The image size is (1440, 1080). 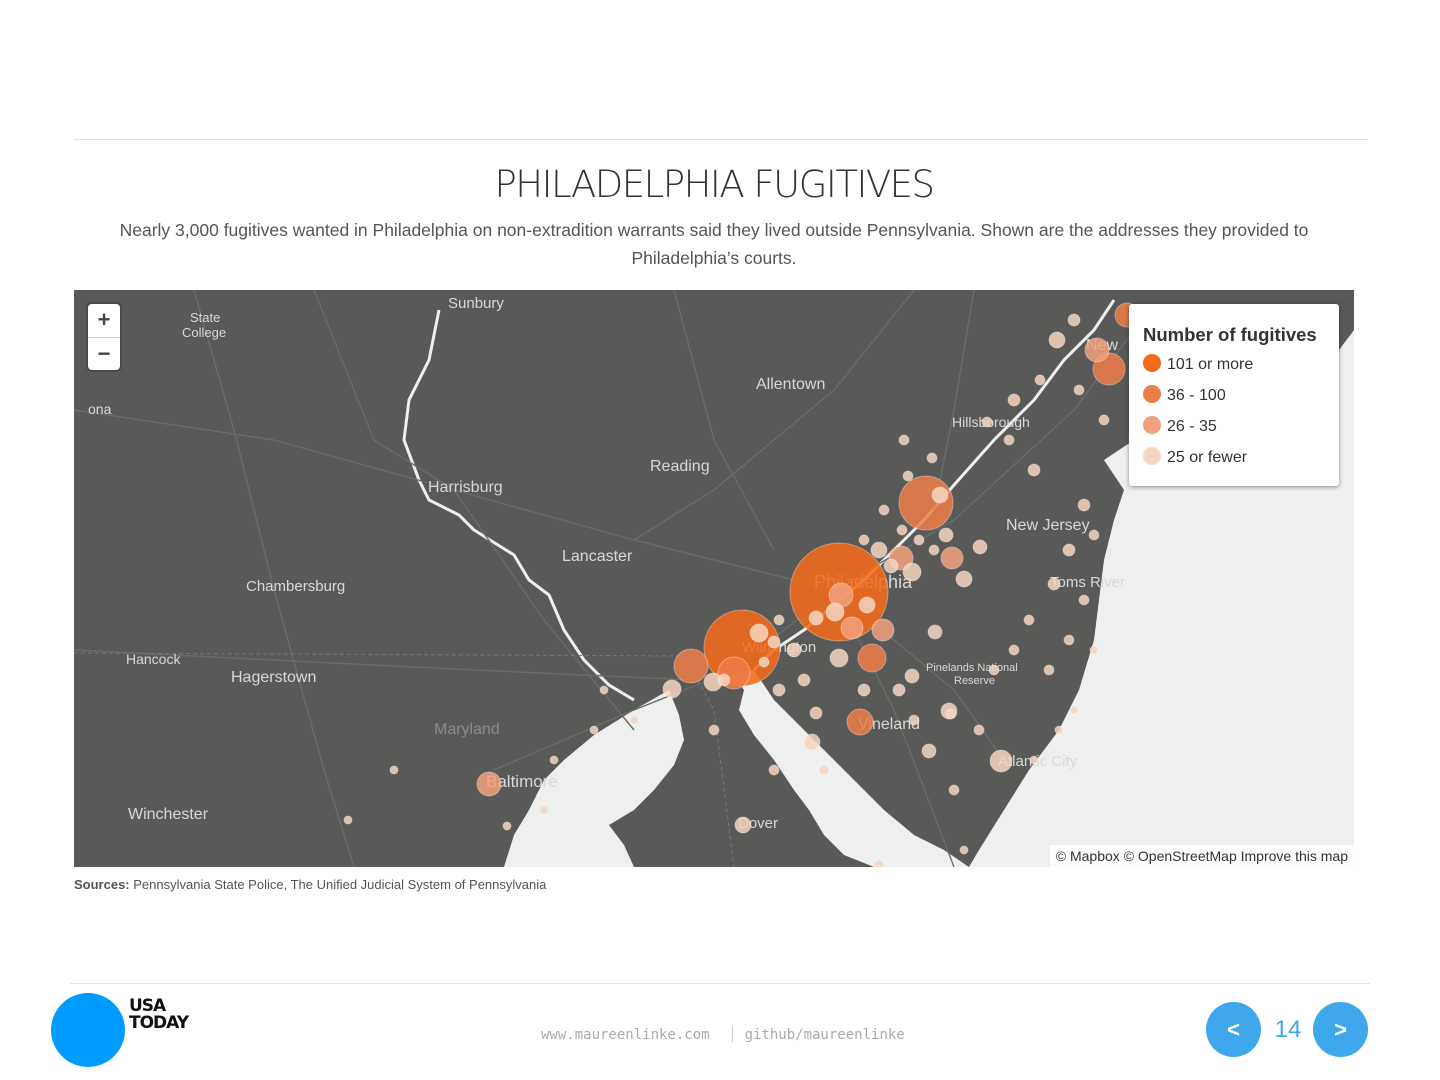 What do you see at coordinates (104, 320) in the screenshot?
I see `zoom-in-button: +` at bounding box center [104, 320].